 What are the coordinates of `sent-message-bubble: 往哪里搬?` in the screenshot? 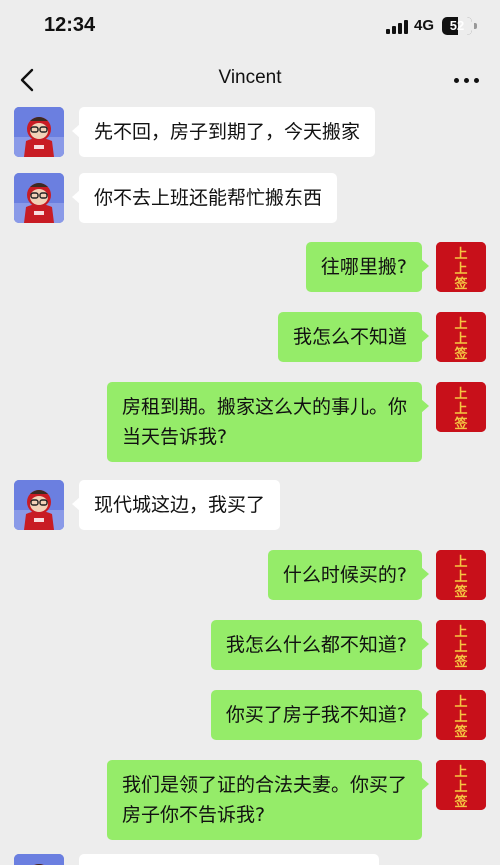 It's located at (367, 267).